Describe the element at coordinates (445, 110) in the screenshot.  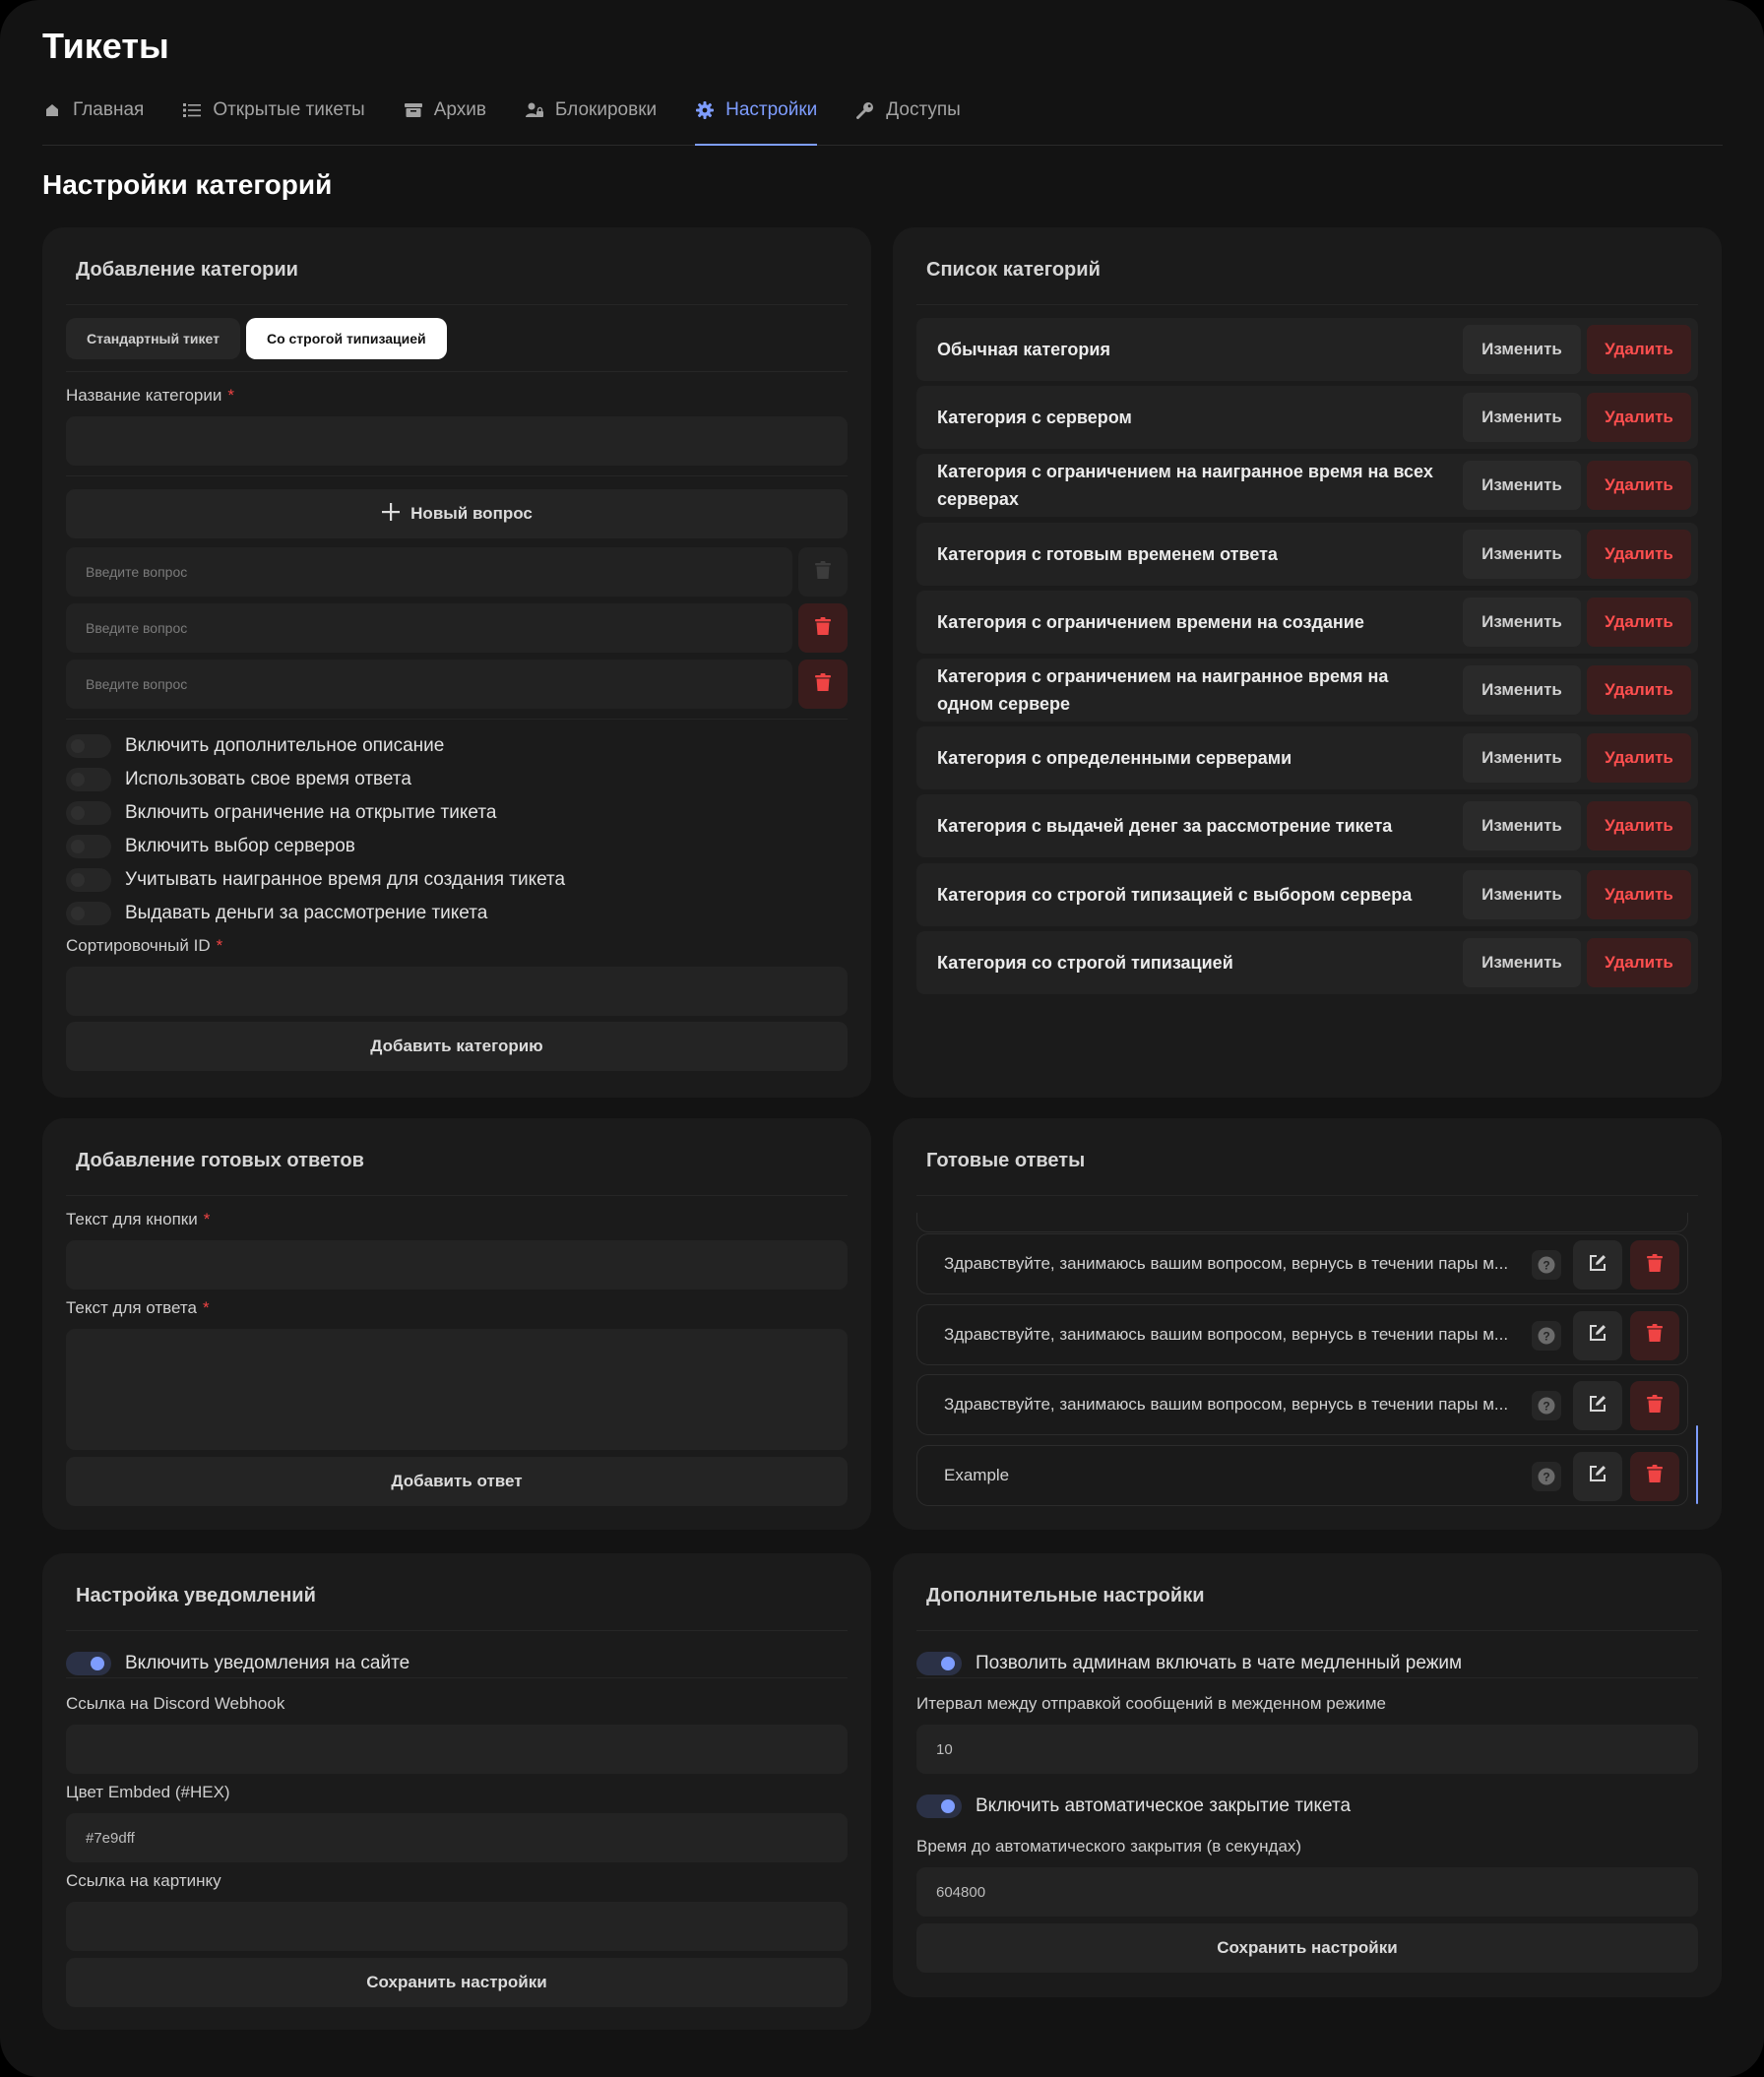
I see `tab-archive: Архив` at that location.